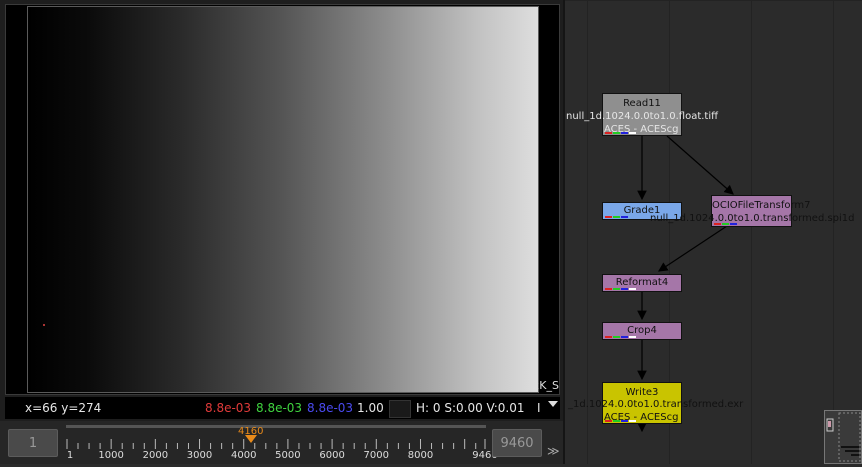  I want to click on viewer-menu-dropdown-icon, so click(553, 404).